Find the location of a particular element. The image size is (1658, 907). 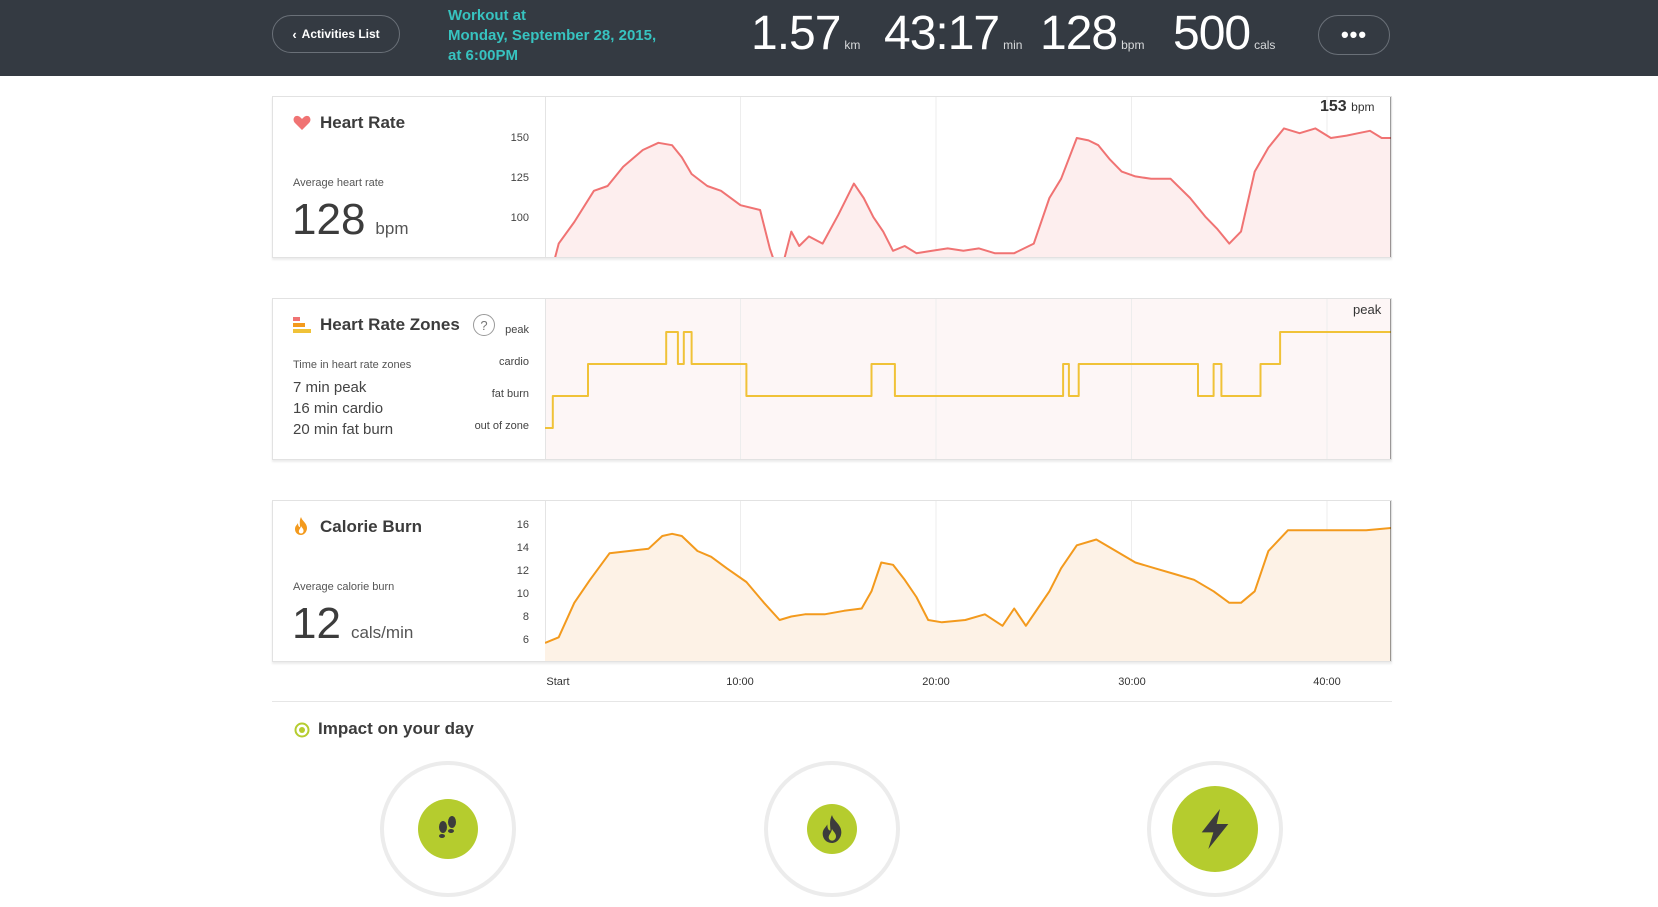

peak-marker-label: 153 bpm is located at coordinates (1347, 107).